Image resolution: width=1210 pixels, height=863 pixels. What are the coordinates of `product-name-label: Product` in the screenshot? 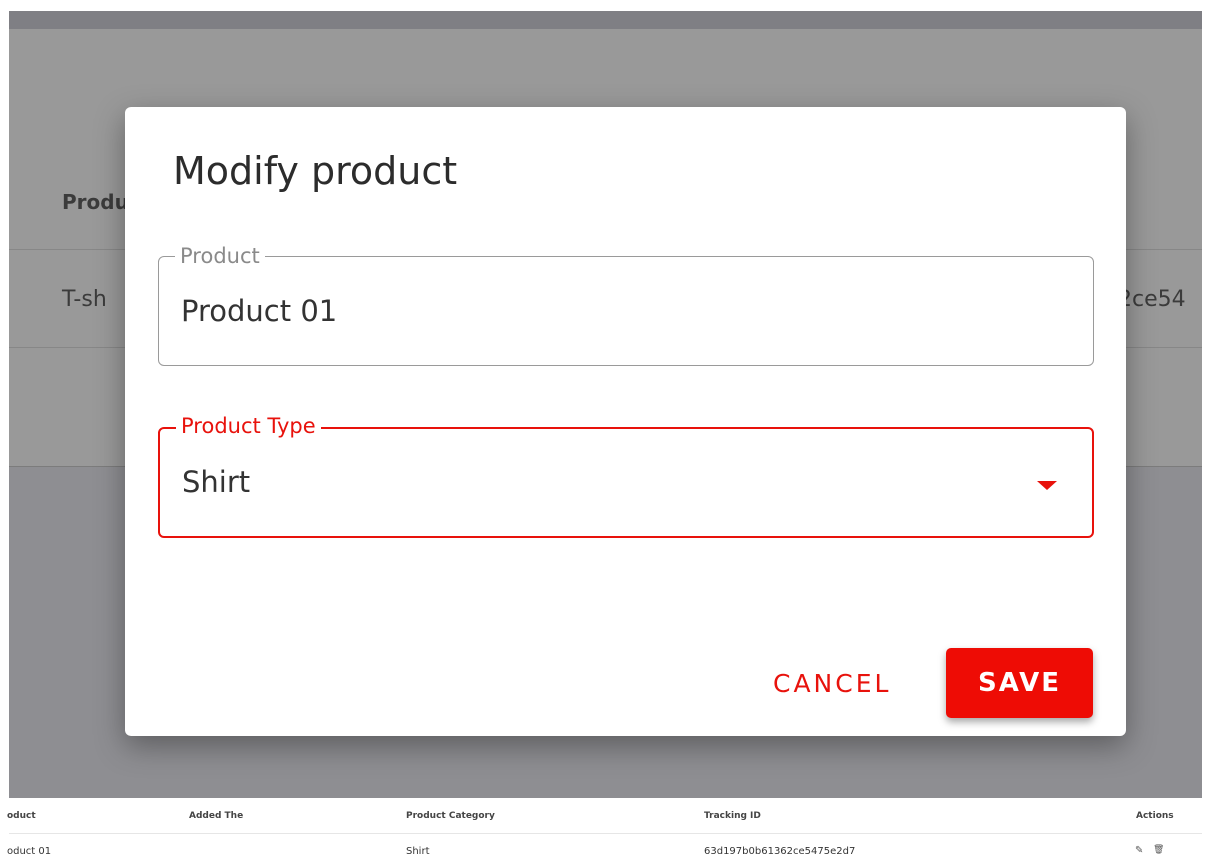 It's located at (220, 256).